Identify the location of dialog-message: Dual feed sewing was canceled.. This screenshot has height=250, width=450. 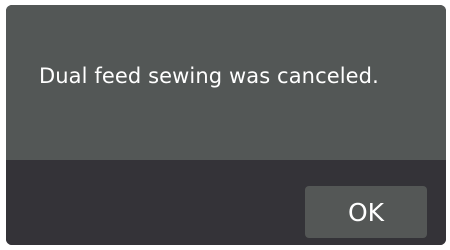
(209, 76).